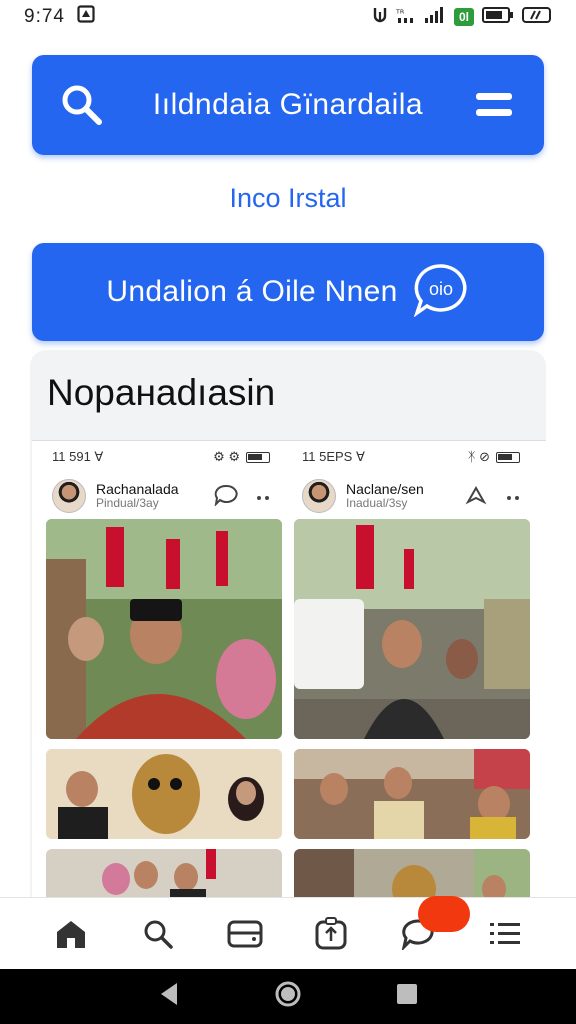 Image resolution: width=576 pixels, height=1024 pixels. I want to click on photo-street-crowd, so click(412, 794).